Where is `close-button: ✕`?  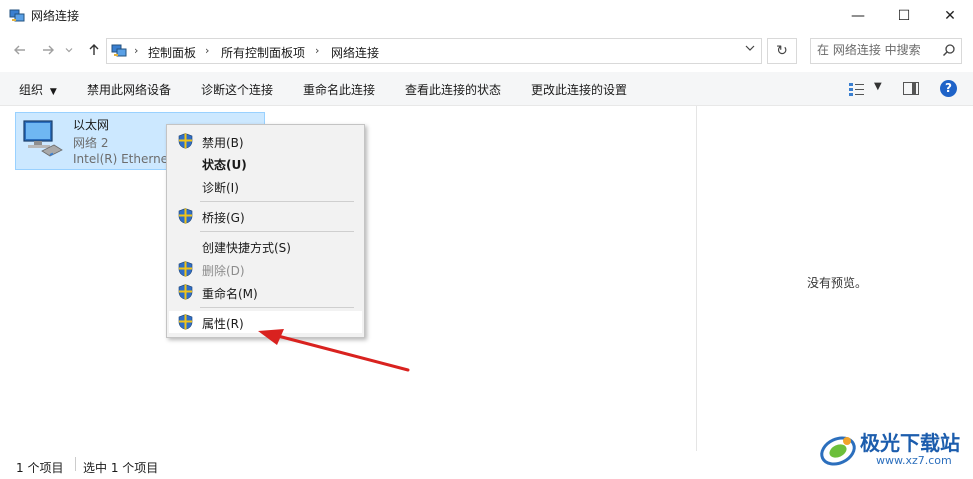
close-button: ✕ is located at coordinates (950, 15).